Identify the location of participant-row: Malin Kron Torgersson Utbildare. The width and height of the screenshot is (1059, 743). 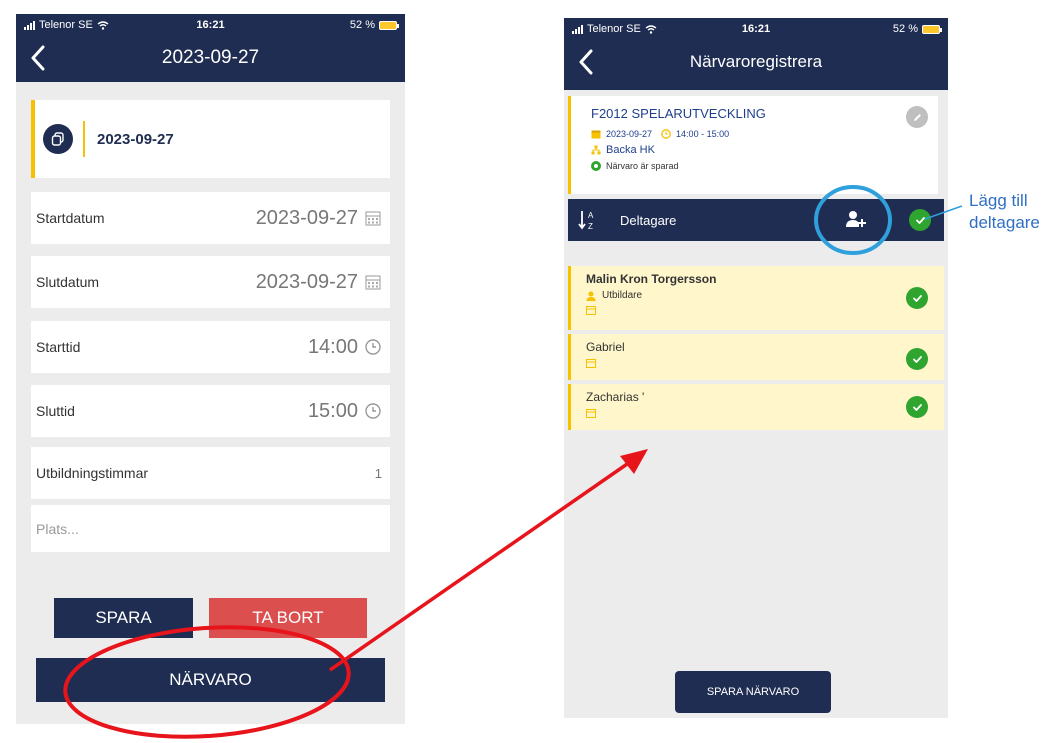
(756, 298).